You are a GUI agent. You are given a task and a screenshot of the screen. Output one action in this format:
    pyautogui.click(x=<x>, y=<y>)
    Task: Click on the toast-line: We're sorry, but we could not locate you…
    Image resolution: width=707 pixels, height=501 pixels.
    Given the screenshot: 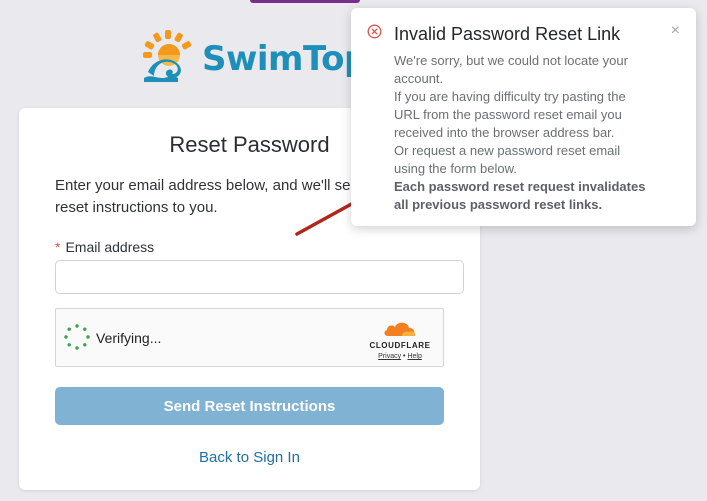 What is the action you would take?
    pyautogui.click(x=511, y=69)
    